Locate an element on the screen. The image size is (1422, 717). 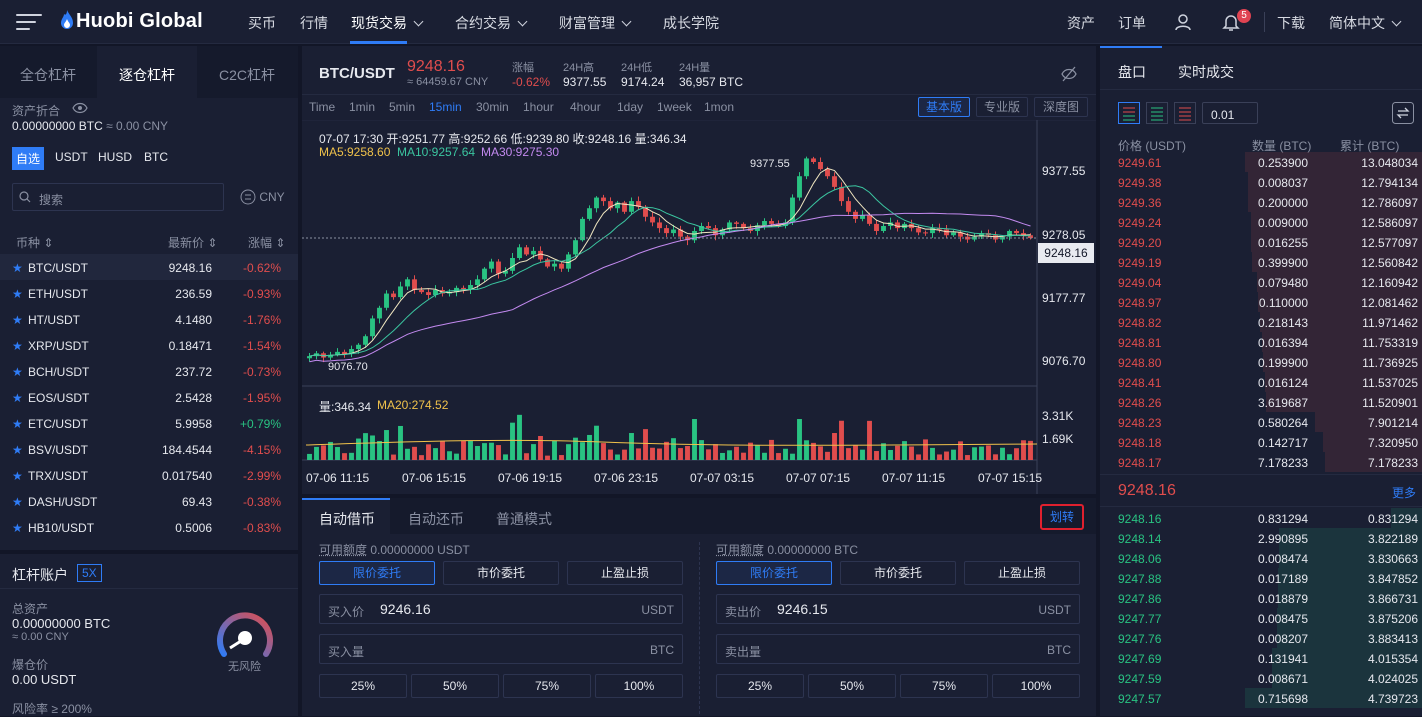
bid-row: 9248.16 0.831294 0.831294 is located at coordinates (1261, 518).